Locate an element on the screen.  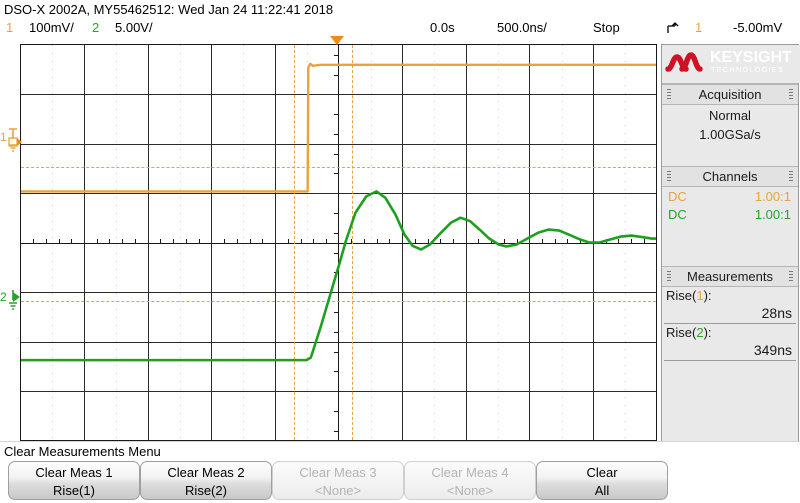
softkey-line1: Clear Meas 1 is located at coordinates (74, 472).